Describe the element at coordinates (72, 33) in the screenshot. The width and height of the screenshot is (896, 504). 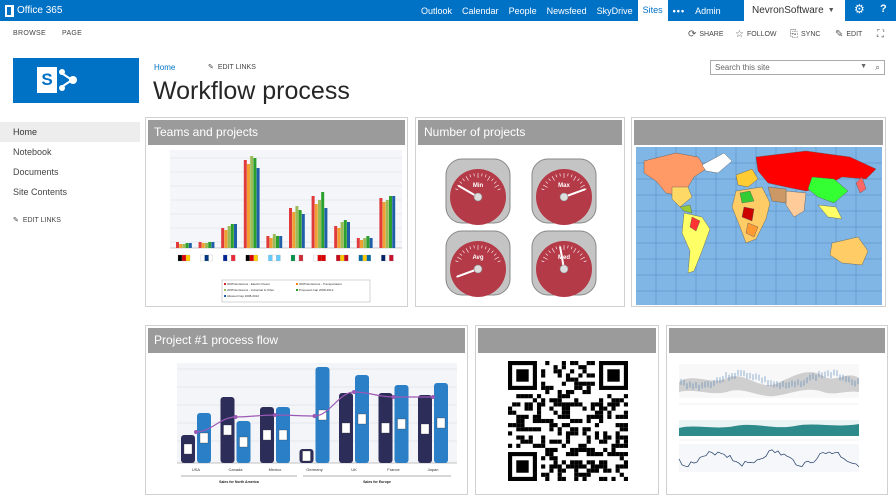
I see `tab-page: PAGE` at that location.